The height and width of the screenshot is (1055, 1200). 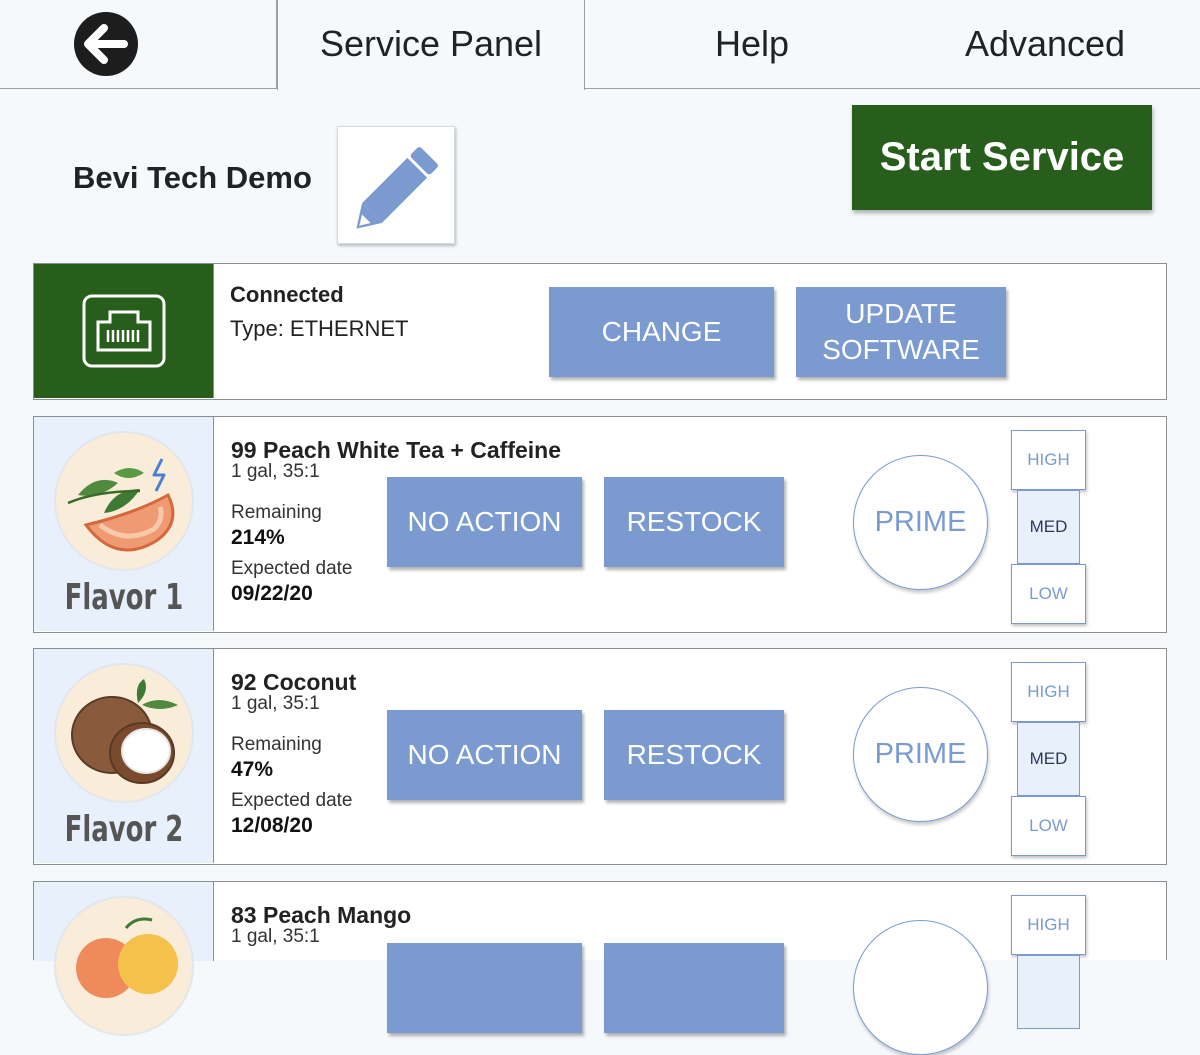 I want to click on tab-label: Service Panel, so click(x=431, y=43).